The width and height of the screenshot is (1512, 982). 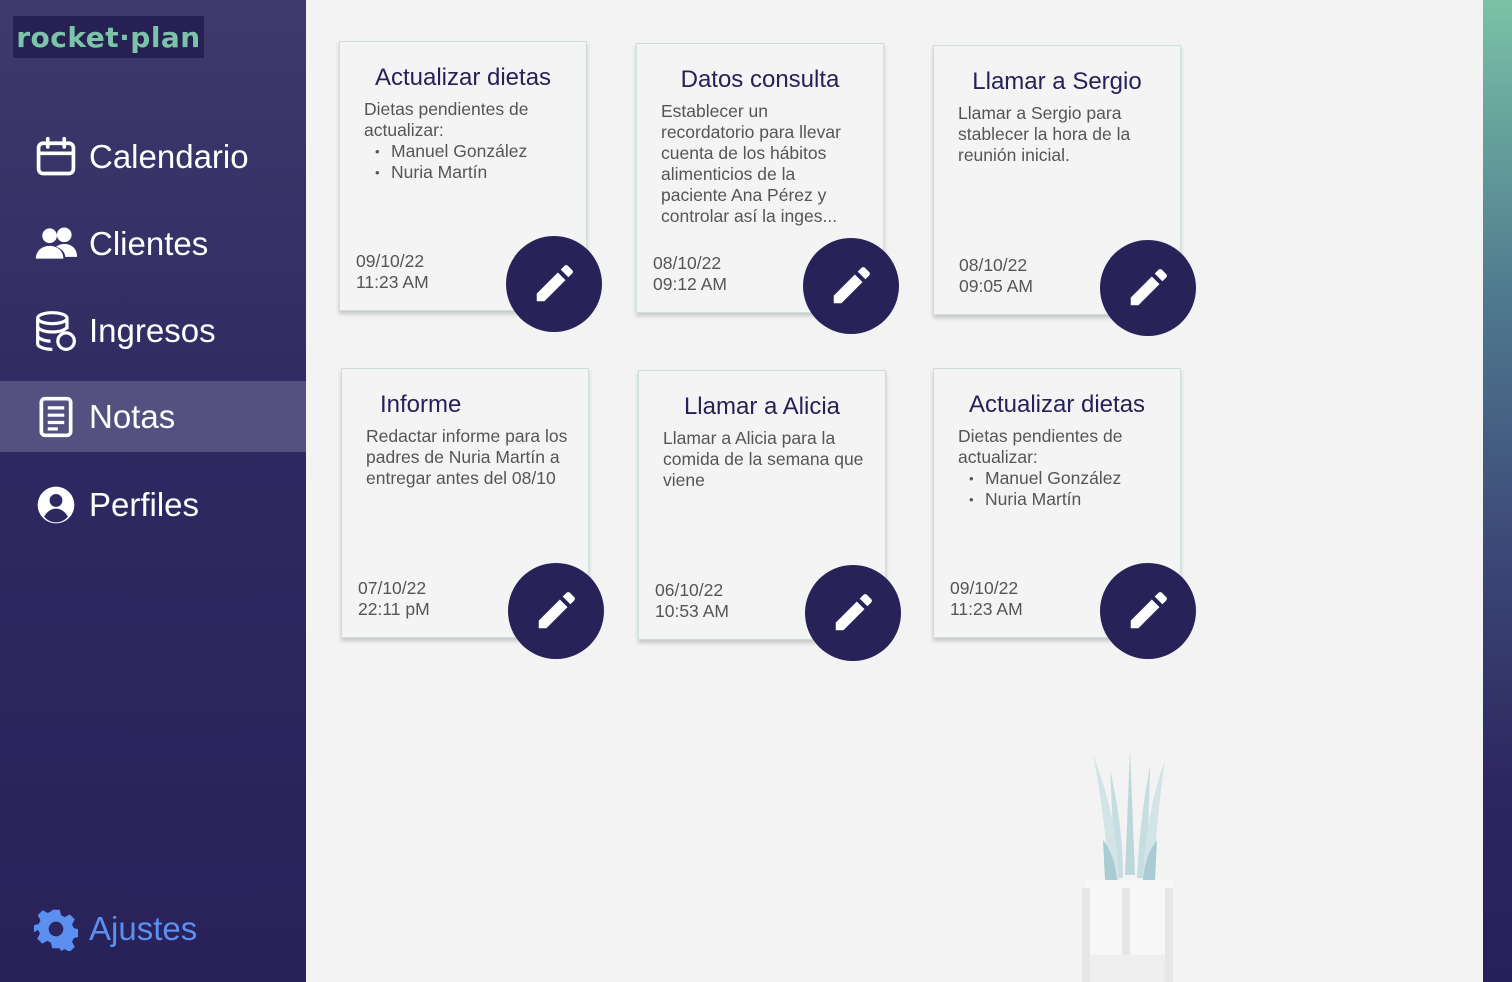 What do you see at coordinates (762, 406) in the screenshot?
I see `note-title: Llamar a Alicia` at bounding box center [762, 406].